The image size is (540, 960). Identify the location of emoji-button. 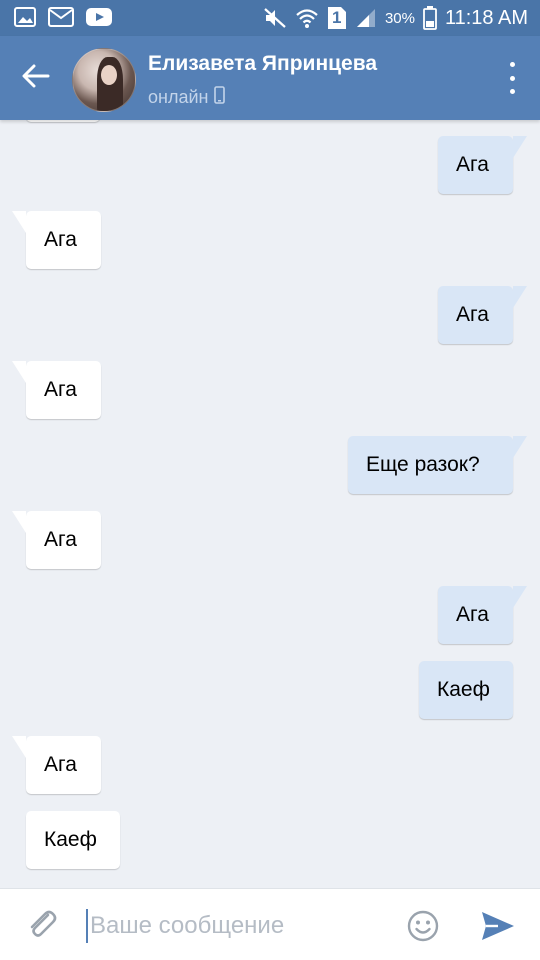
(423, 926).